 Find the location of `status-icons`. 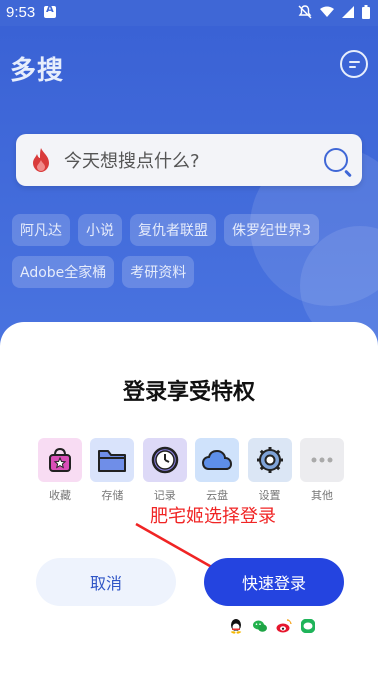

status-icons is located at coordinates (334, 14).